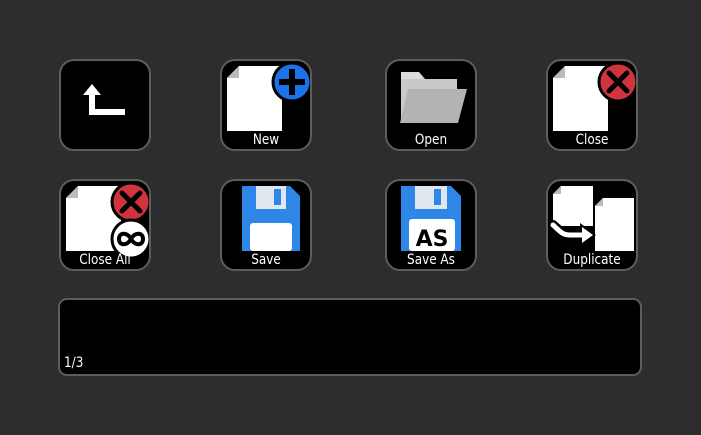 The width and height of the screenshot is (701, 435). I want to click on open-label: Open, so click(431, 140).